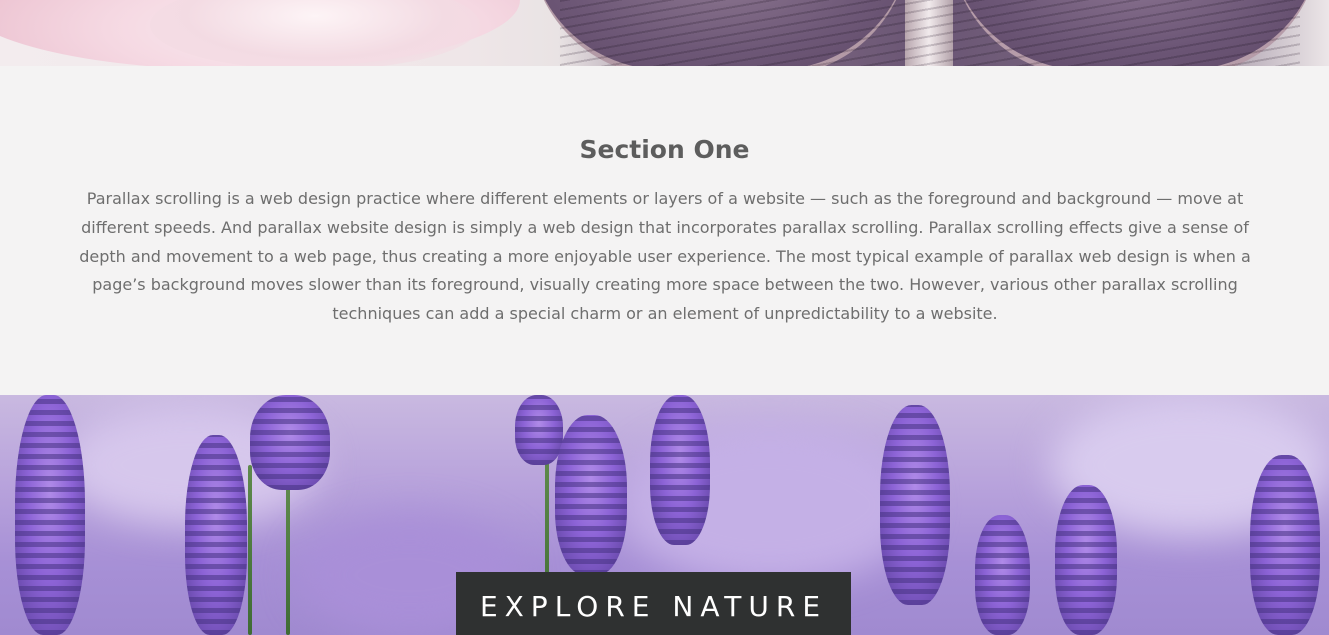 The image size is (1329, 635). Describe the element at coordinates (315, 33) in the screenshot. I see `rose-petal` at that location.